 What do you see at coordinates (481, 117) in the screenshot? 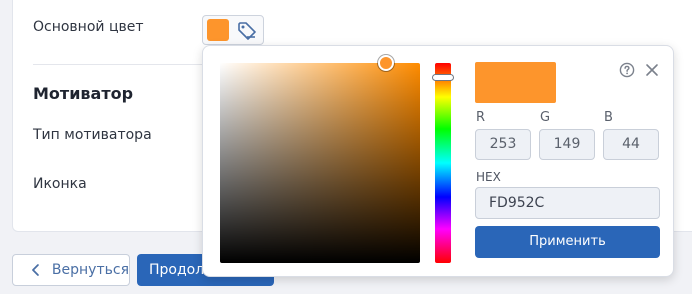
I see `r-channel-label: R` at bounding box center [481, 117].